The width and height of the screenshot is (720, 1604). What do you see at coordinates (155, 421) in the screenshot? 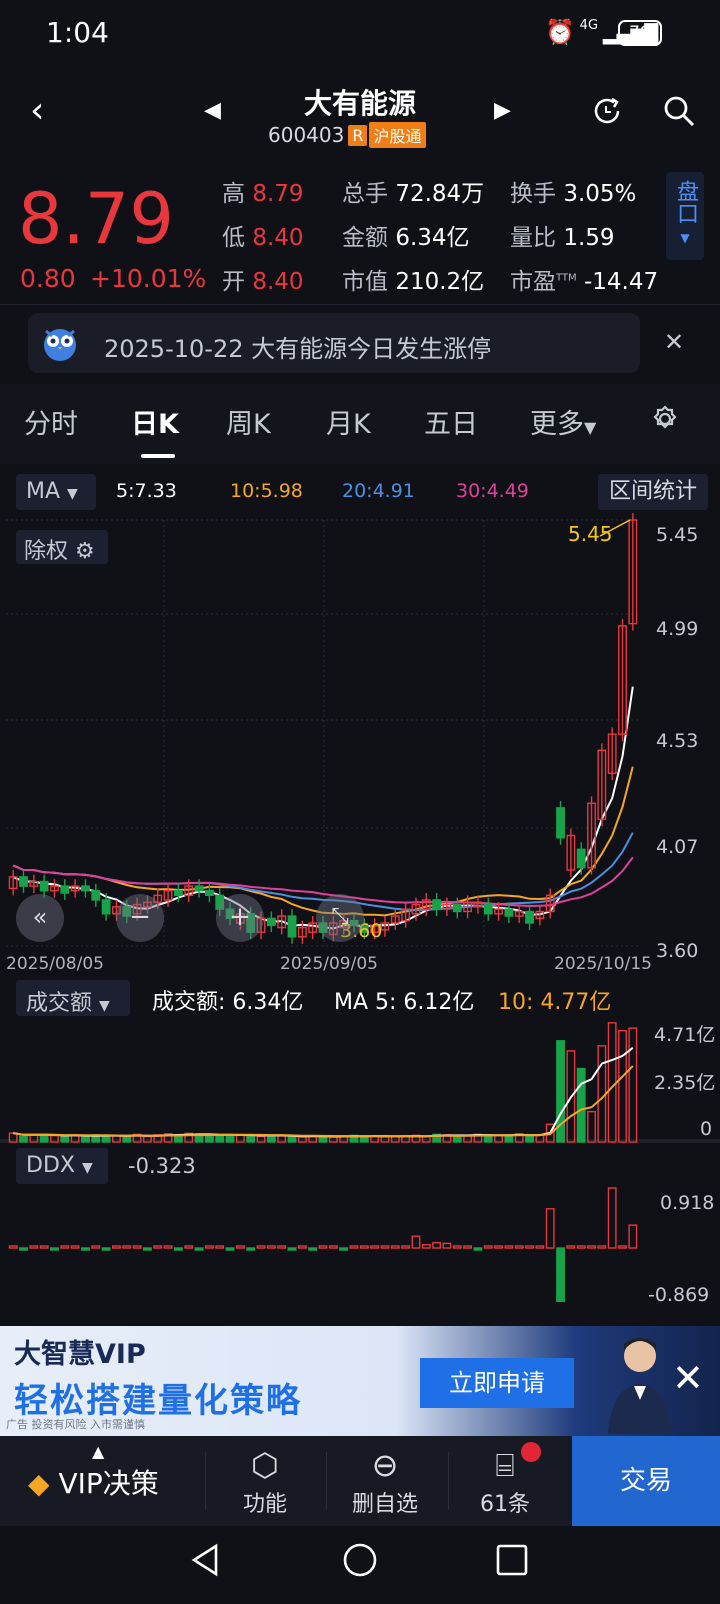
I see `tab-daily-k: 日K` at bounding box center [155, 421].